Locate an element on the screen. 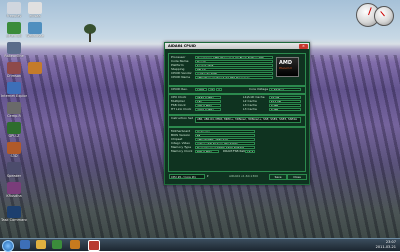 The width and height of the screenshot is (400, 252). speaker-icon is located at coordinates (14, 168).